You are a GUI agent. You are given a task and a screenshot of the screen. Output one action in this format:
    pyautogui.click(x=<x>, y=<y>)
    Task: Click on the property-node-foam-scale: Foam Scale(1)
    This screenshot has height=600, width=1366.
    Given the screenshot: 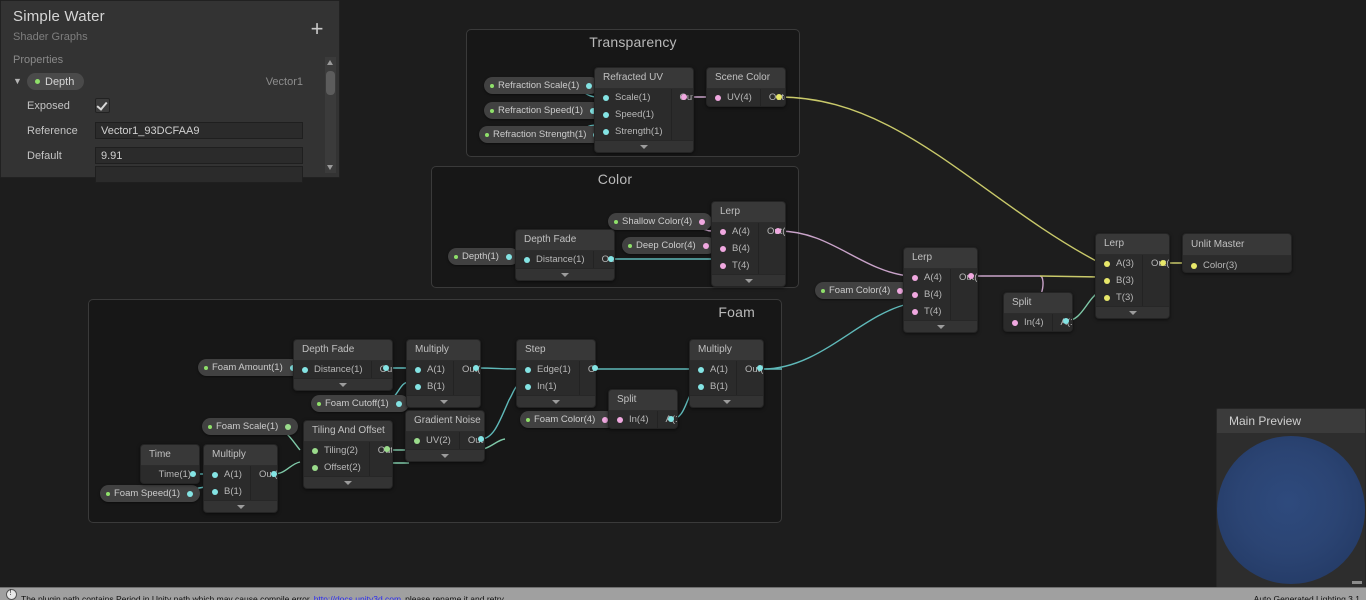 What is the action you would take?
    pyautogui.click(x=250, y=426)
    